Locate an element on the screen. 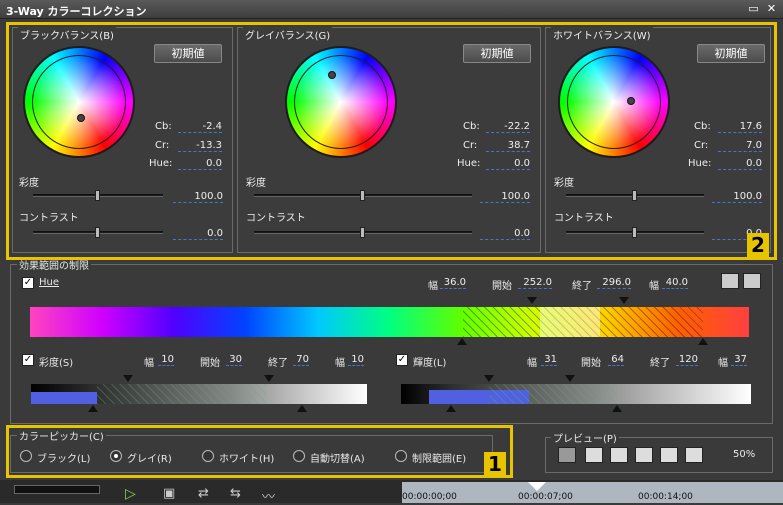 Image resolution: width=783 pixels, height=505 pixels. eyedropper-icon is located at coordinates (567, 455).